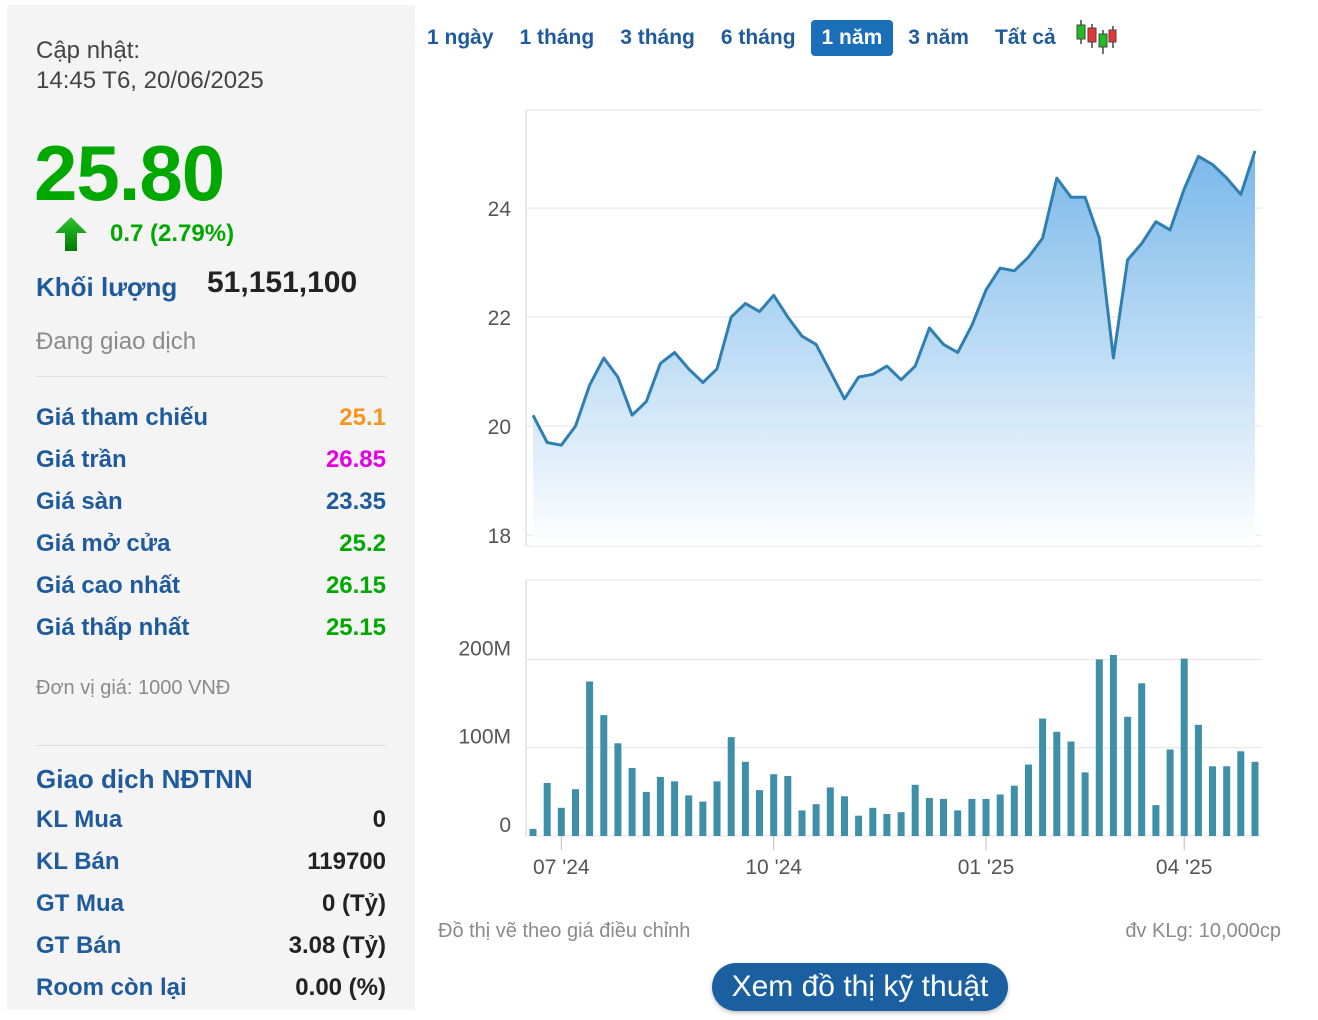  What do you see at coordinates (1184, 867) in the screenshot?
I see `x-tick-label: 04 '25` at bounding box center [1184, 867].